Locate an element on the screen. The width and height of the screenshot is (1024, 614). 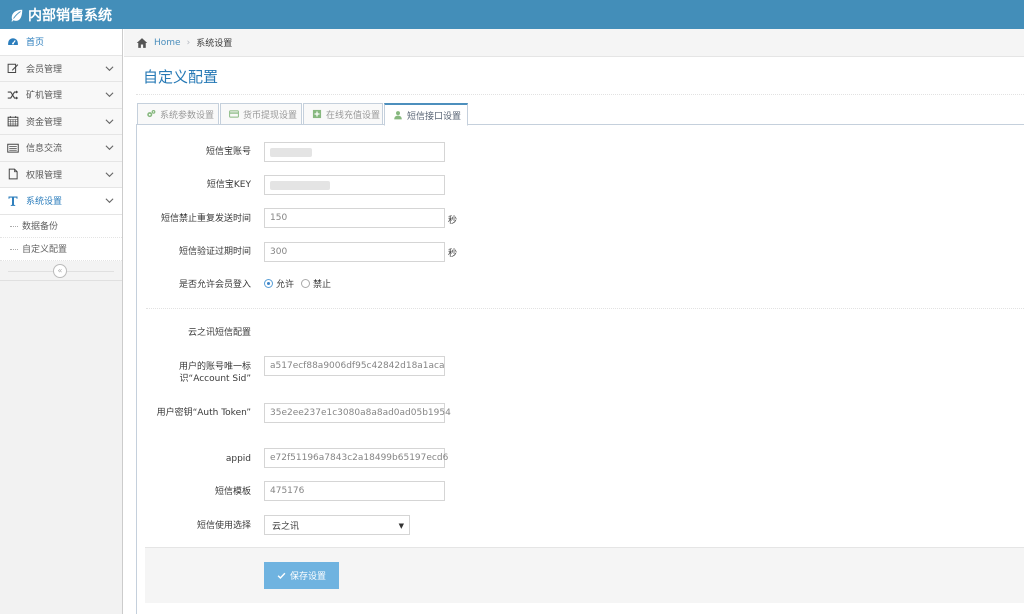
credit-card-icon is located at coordinates (234, 114).